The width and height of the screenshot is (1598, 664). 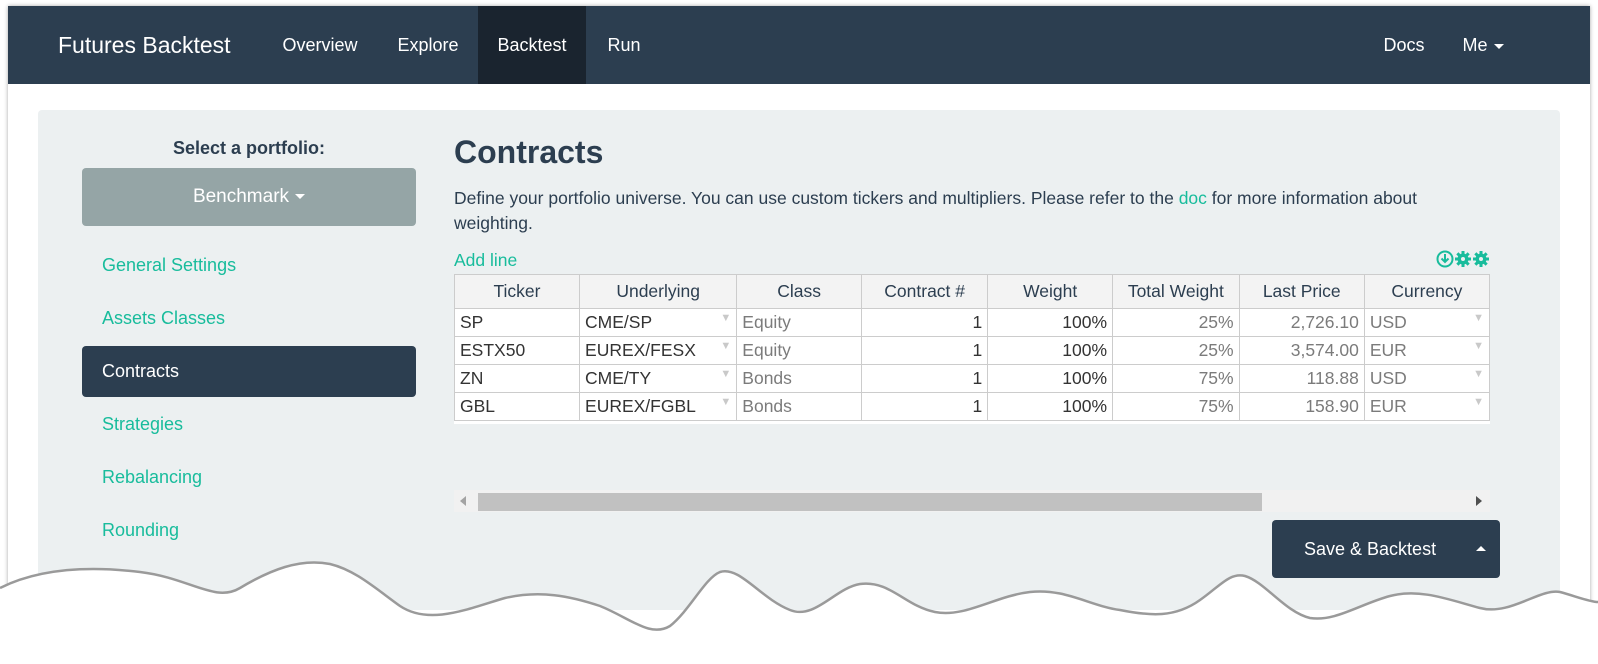 I want to click on table-row: ZN ▼ CME/TY Bonds 1 100% 75% 118.88 ▼ USD, so click(x=972, y=378).